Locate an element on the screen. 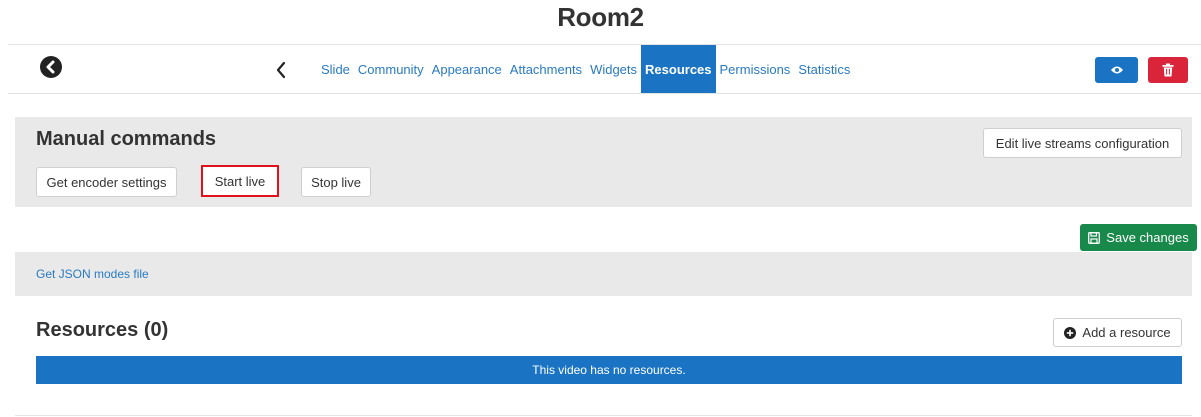 The image size is (1201, 417). save-changes-label: Save changes is located at coordinates (1147, 237).